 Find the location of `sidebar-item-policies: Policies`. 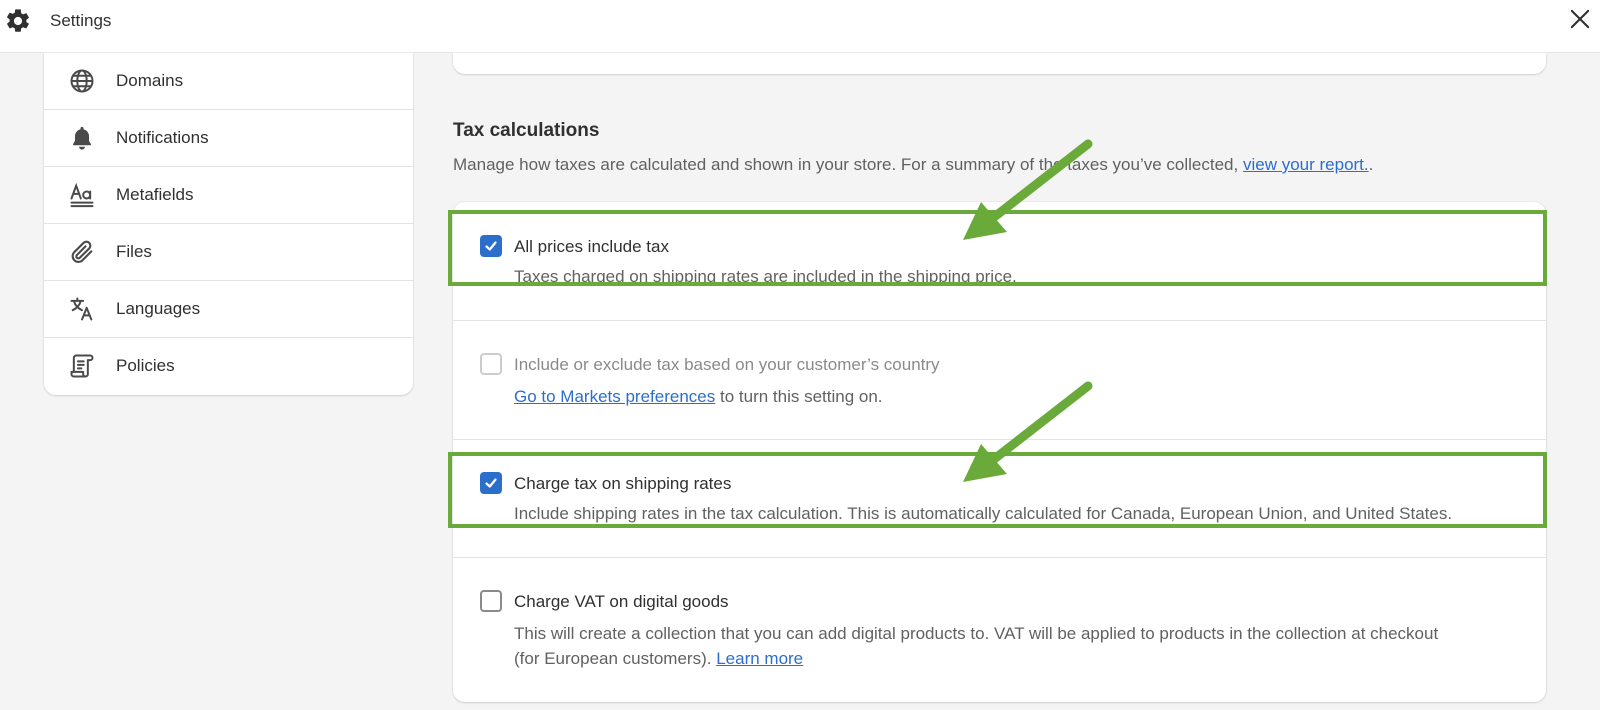

sidebar-item-policies: Policies is located at coordinates (228, 366).